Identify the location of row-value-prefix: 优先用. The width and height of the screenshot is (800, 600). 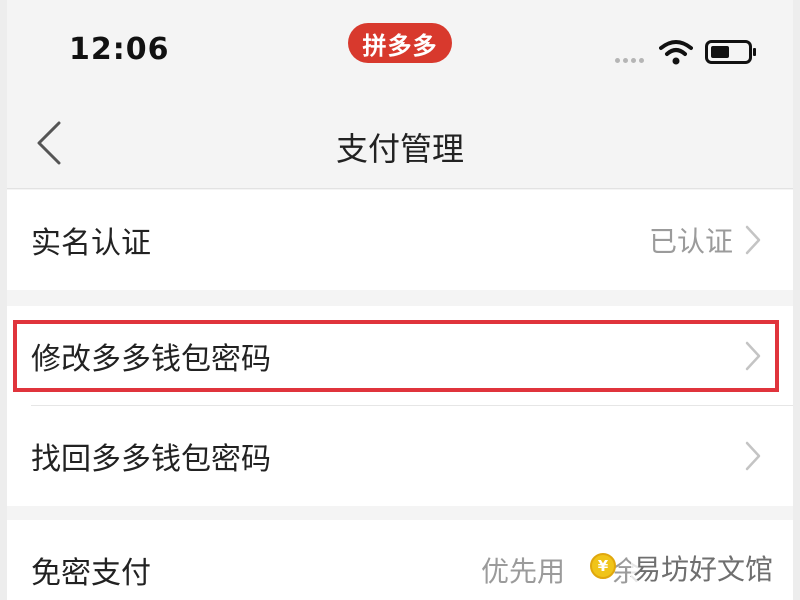
(523, 571).